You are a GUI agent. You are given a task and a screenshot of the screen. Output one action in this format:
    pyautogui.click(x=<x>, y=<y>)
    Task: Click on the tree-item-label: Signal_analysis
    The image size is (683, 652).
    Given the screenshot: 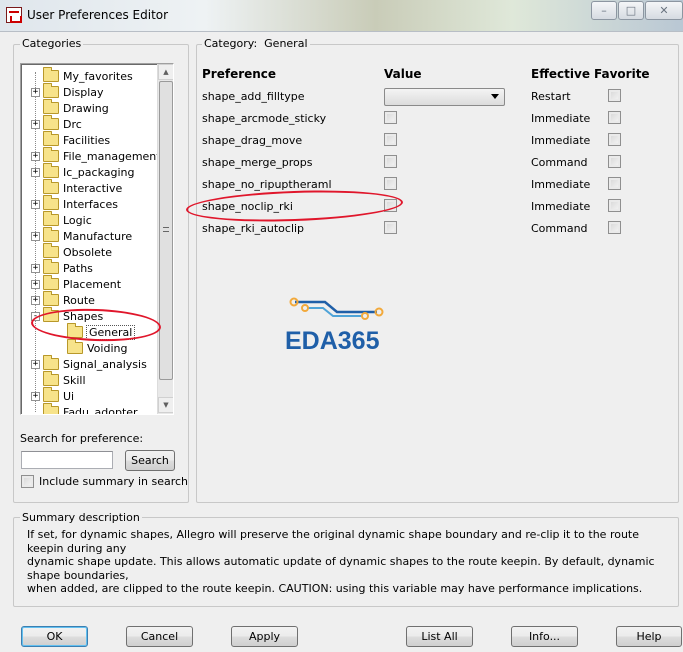 What is the action you would take?
    pyautogui.click(x=105, y=364)
    